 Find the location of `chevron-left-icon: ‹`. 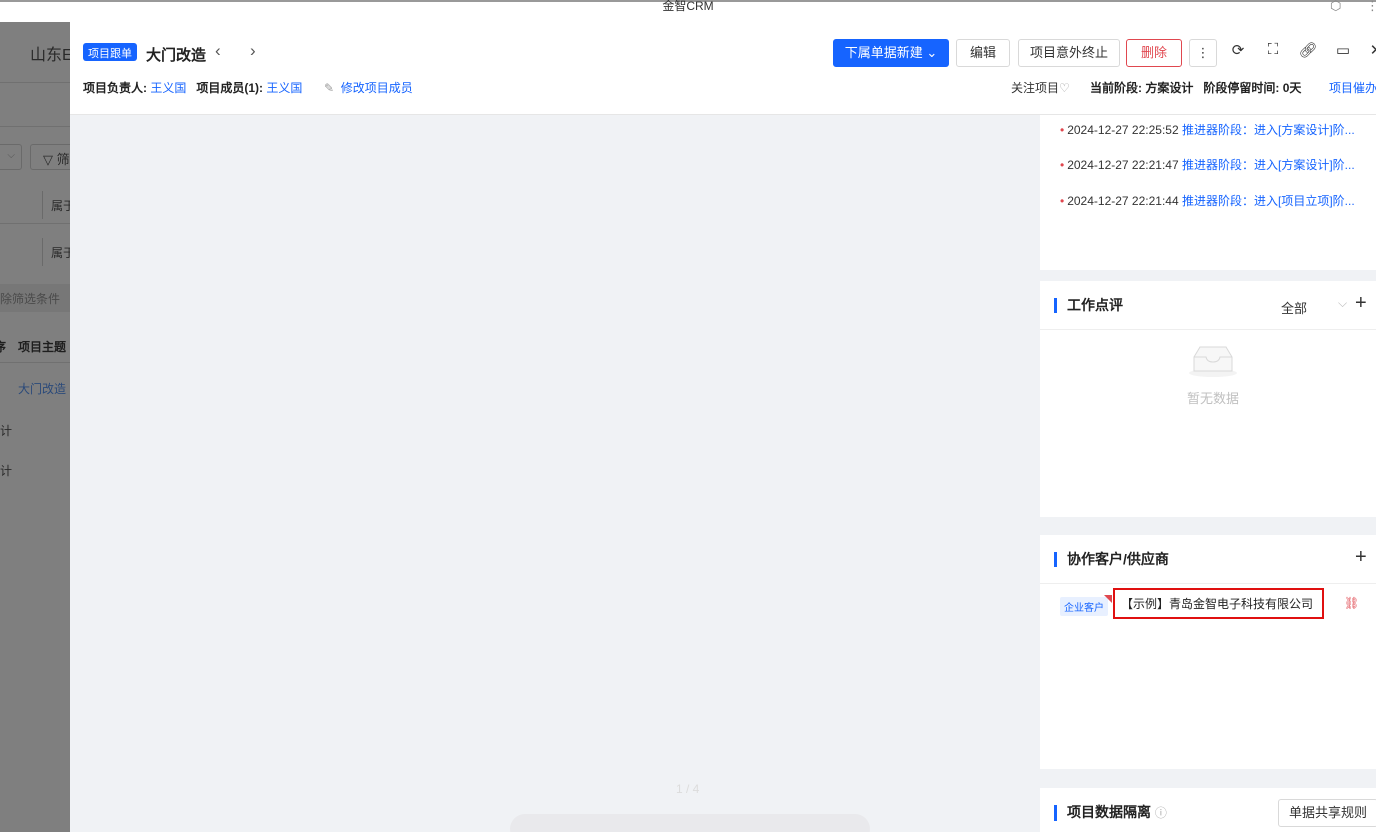

chevron-left-icon: ‹ is located at coordinates (218, 51).